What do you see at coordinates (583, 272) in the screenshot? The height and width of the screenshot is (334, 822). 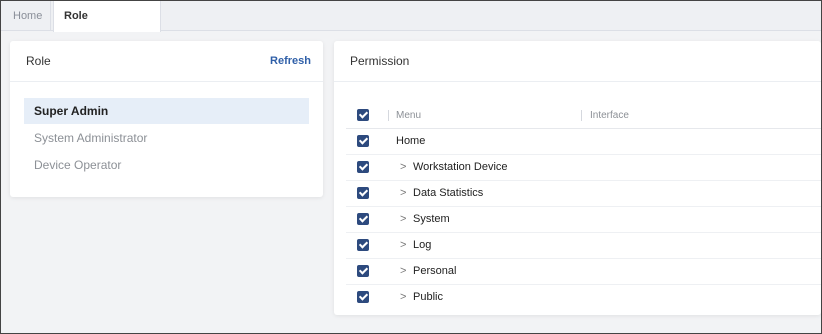 I see `permission-row-personal: > Personal` at bounding box center [583, 272].